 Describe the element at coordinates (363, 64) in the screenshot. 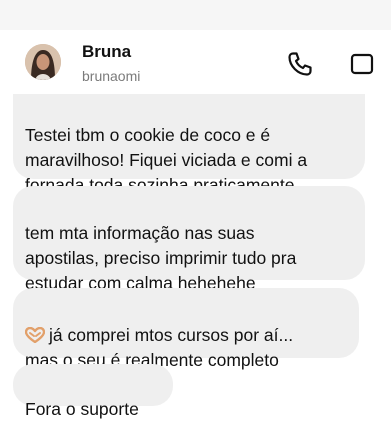

I see `video-call-icon` at that location.